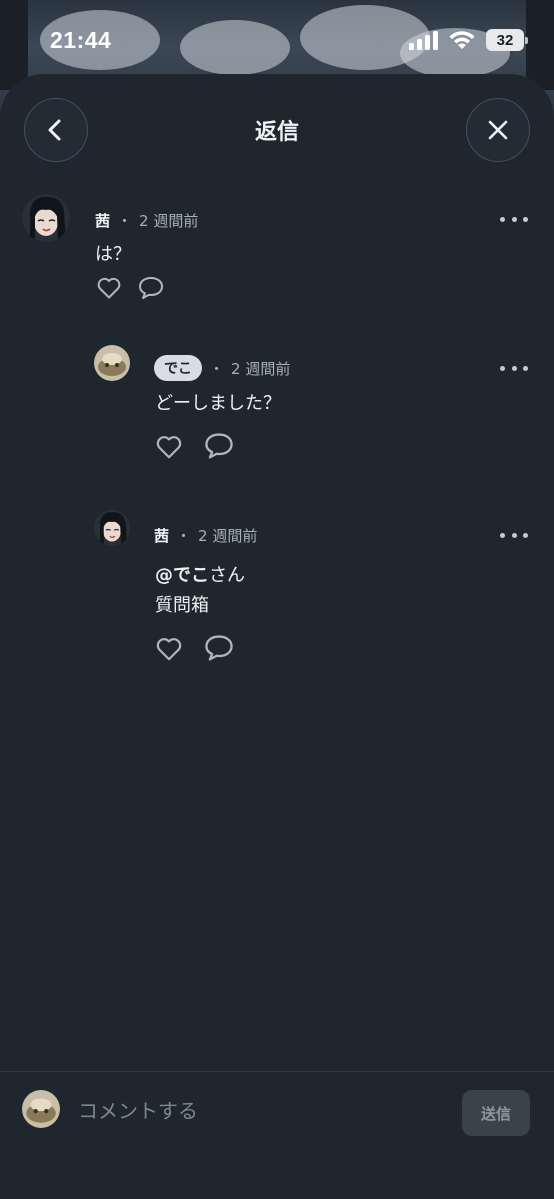 The height and width of the screenshot is (1199, 554). Describe the element at coordinates (227, 575) in the screenshot. I see `mention-suffix: さん` at that location.